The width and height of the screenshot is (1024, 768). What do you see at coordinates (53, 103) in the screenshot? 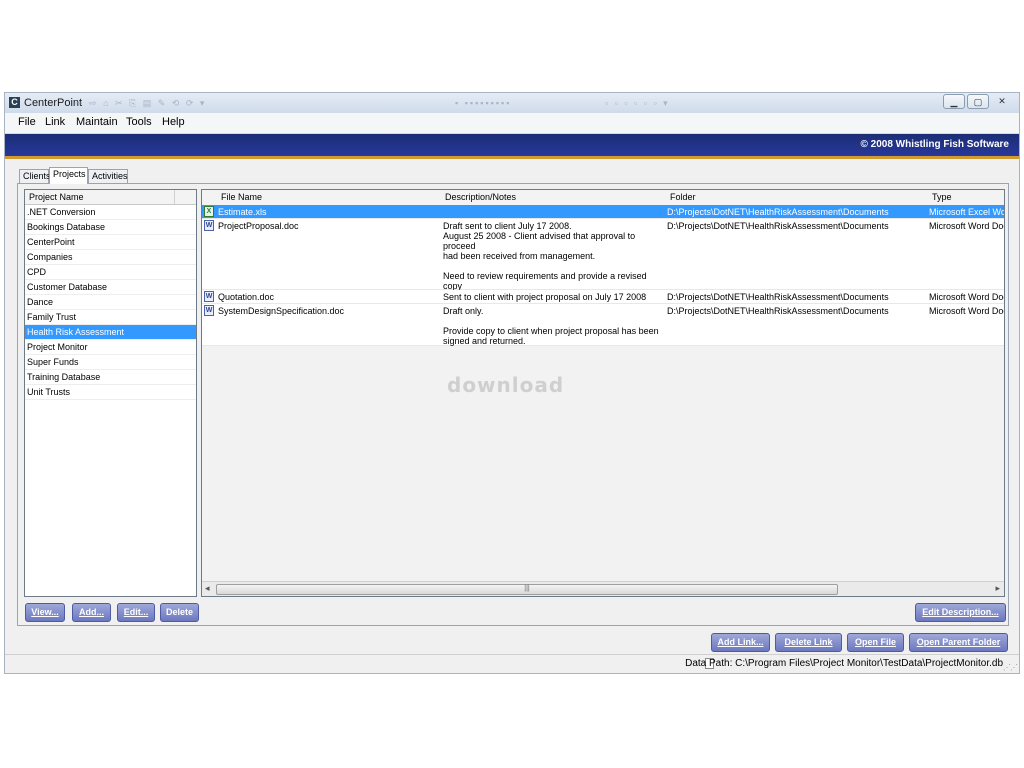
I see `window-title: CenterPoint` at bounding box center [53, 103].